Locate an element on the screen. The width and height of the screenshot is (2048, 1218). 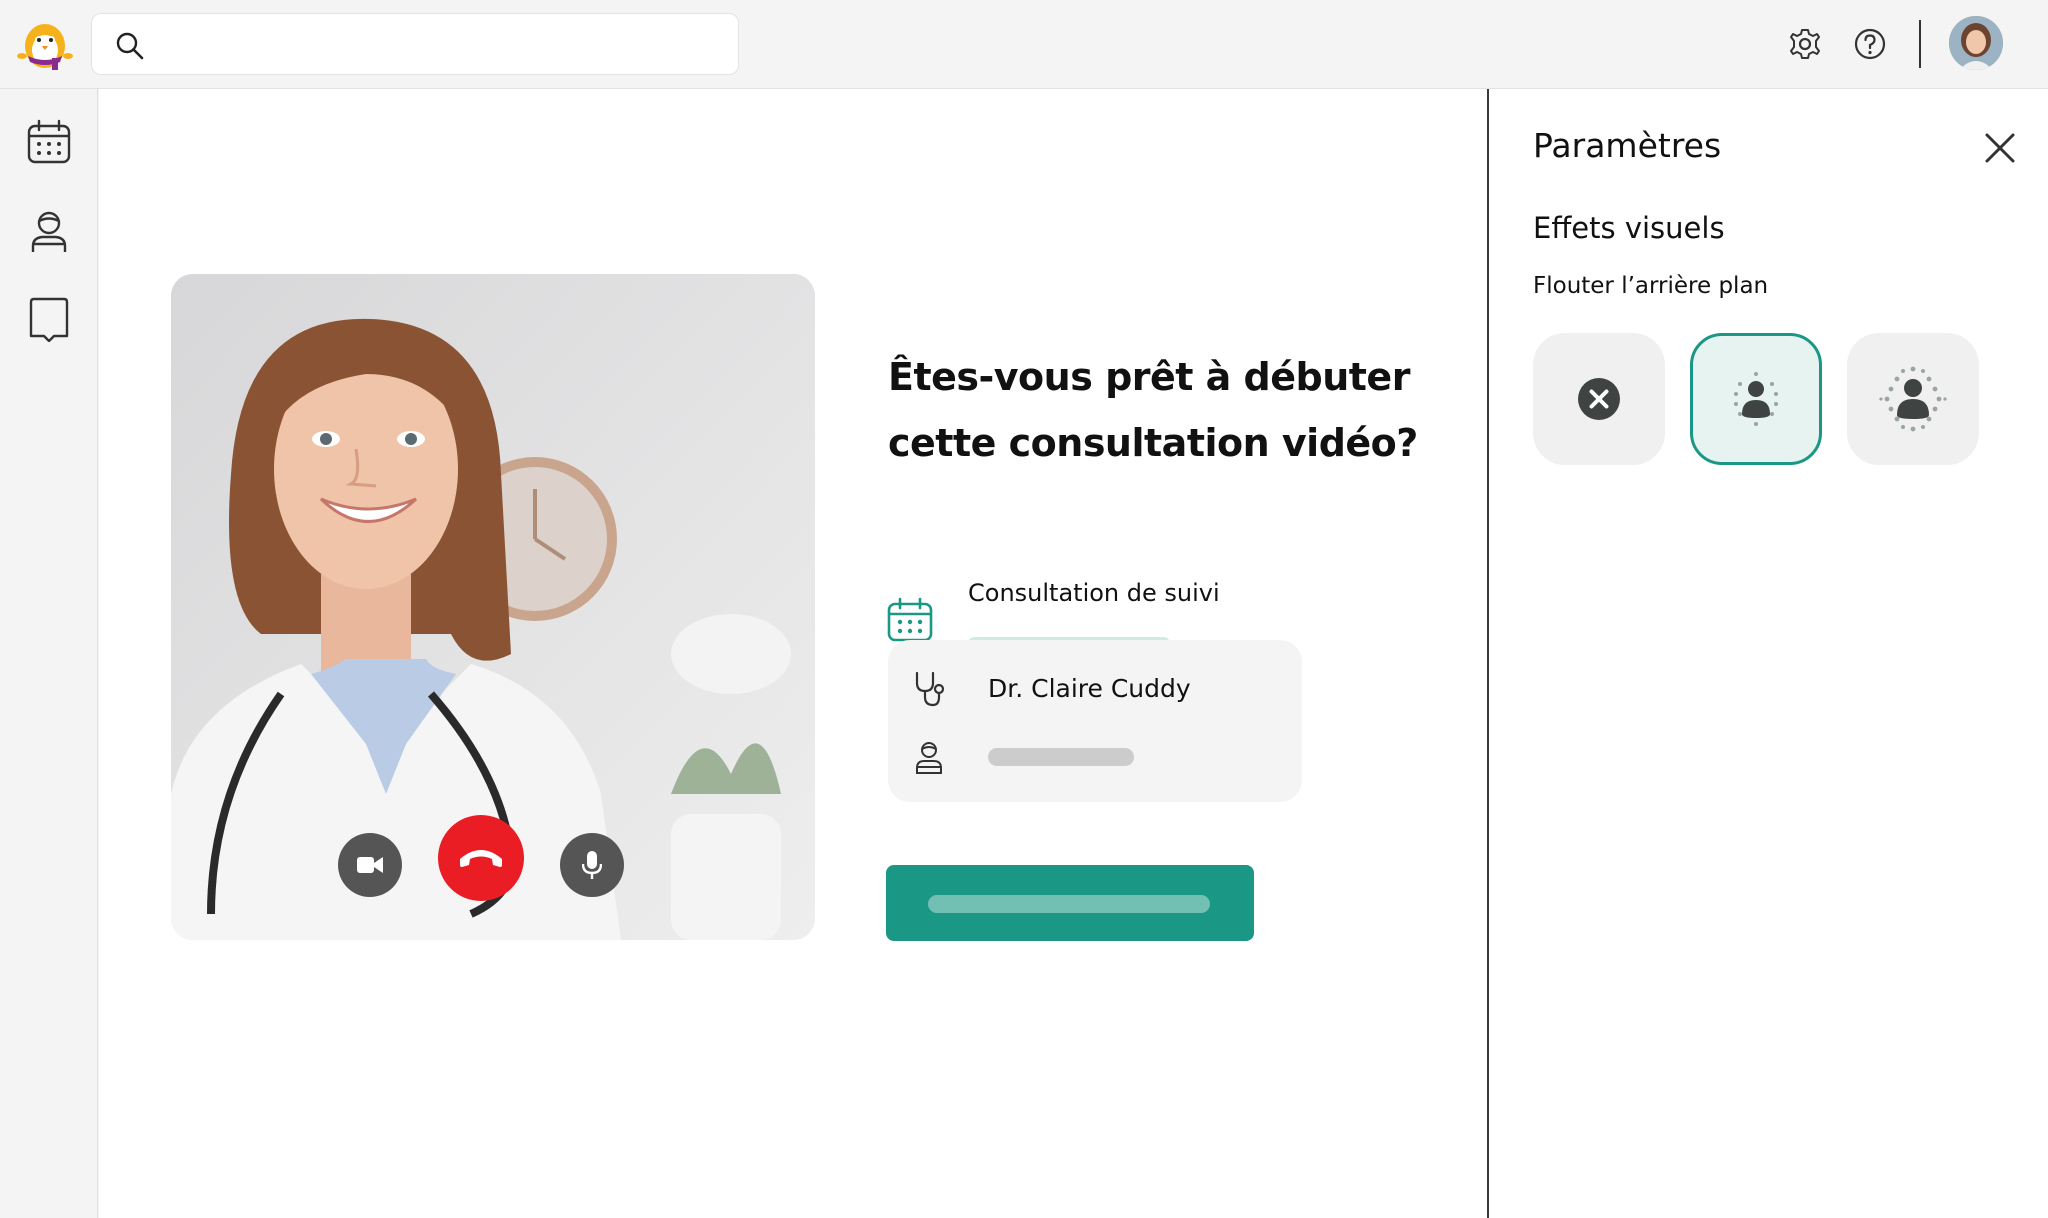
headline-line-1: Êtes-vous prêt à débuter is located at coordinates (1149, 377).